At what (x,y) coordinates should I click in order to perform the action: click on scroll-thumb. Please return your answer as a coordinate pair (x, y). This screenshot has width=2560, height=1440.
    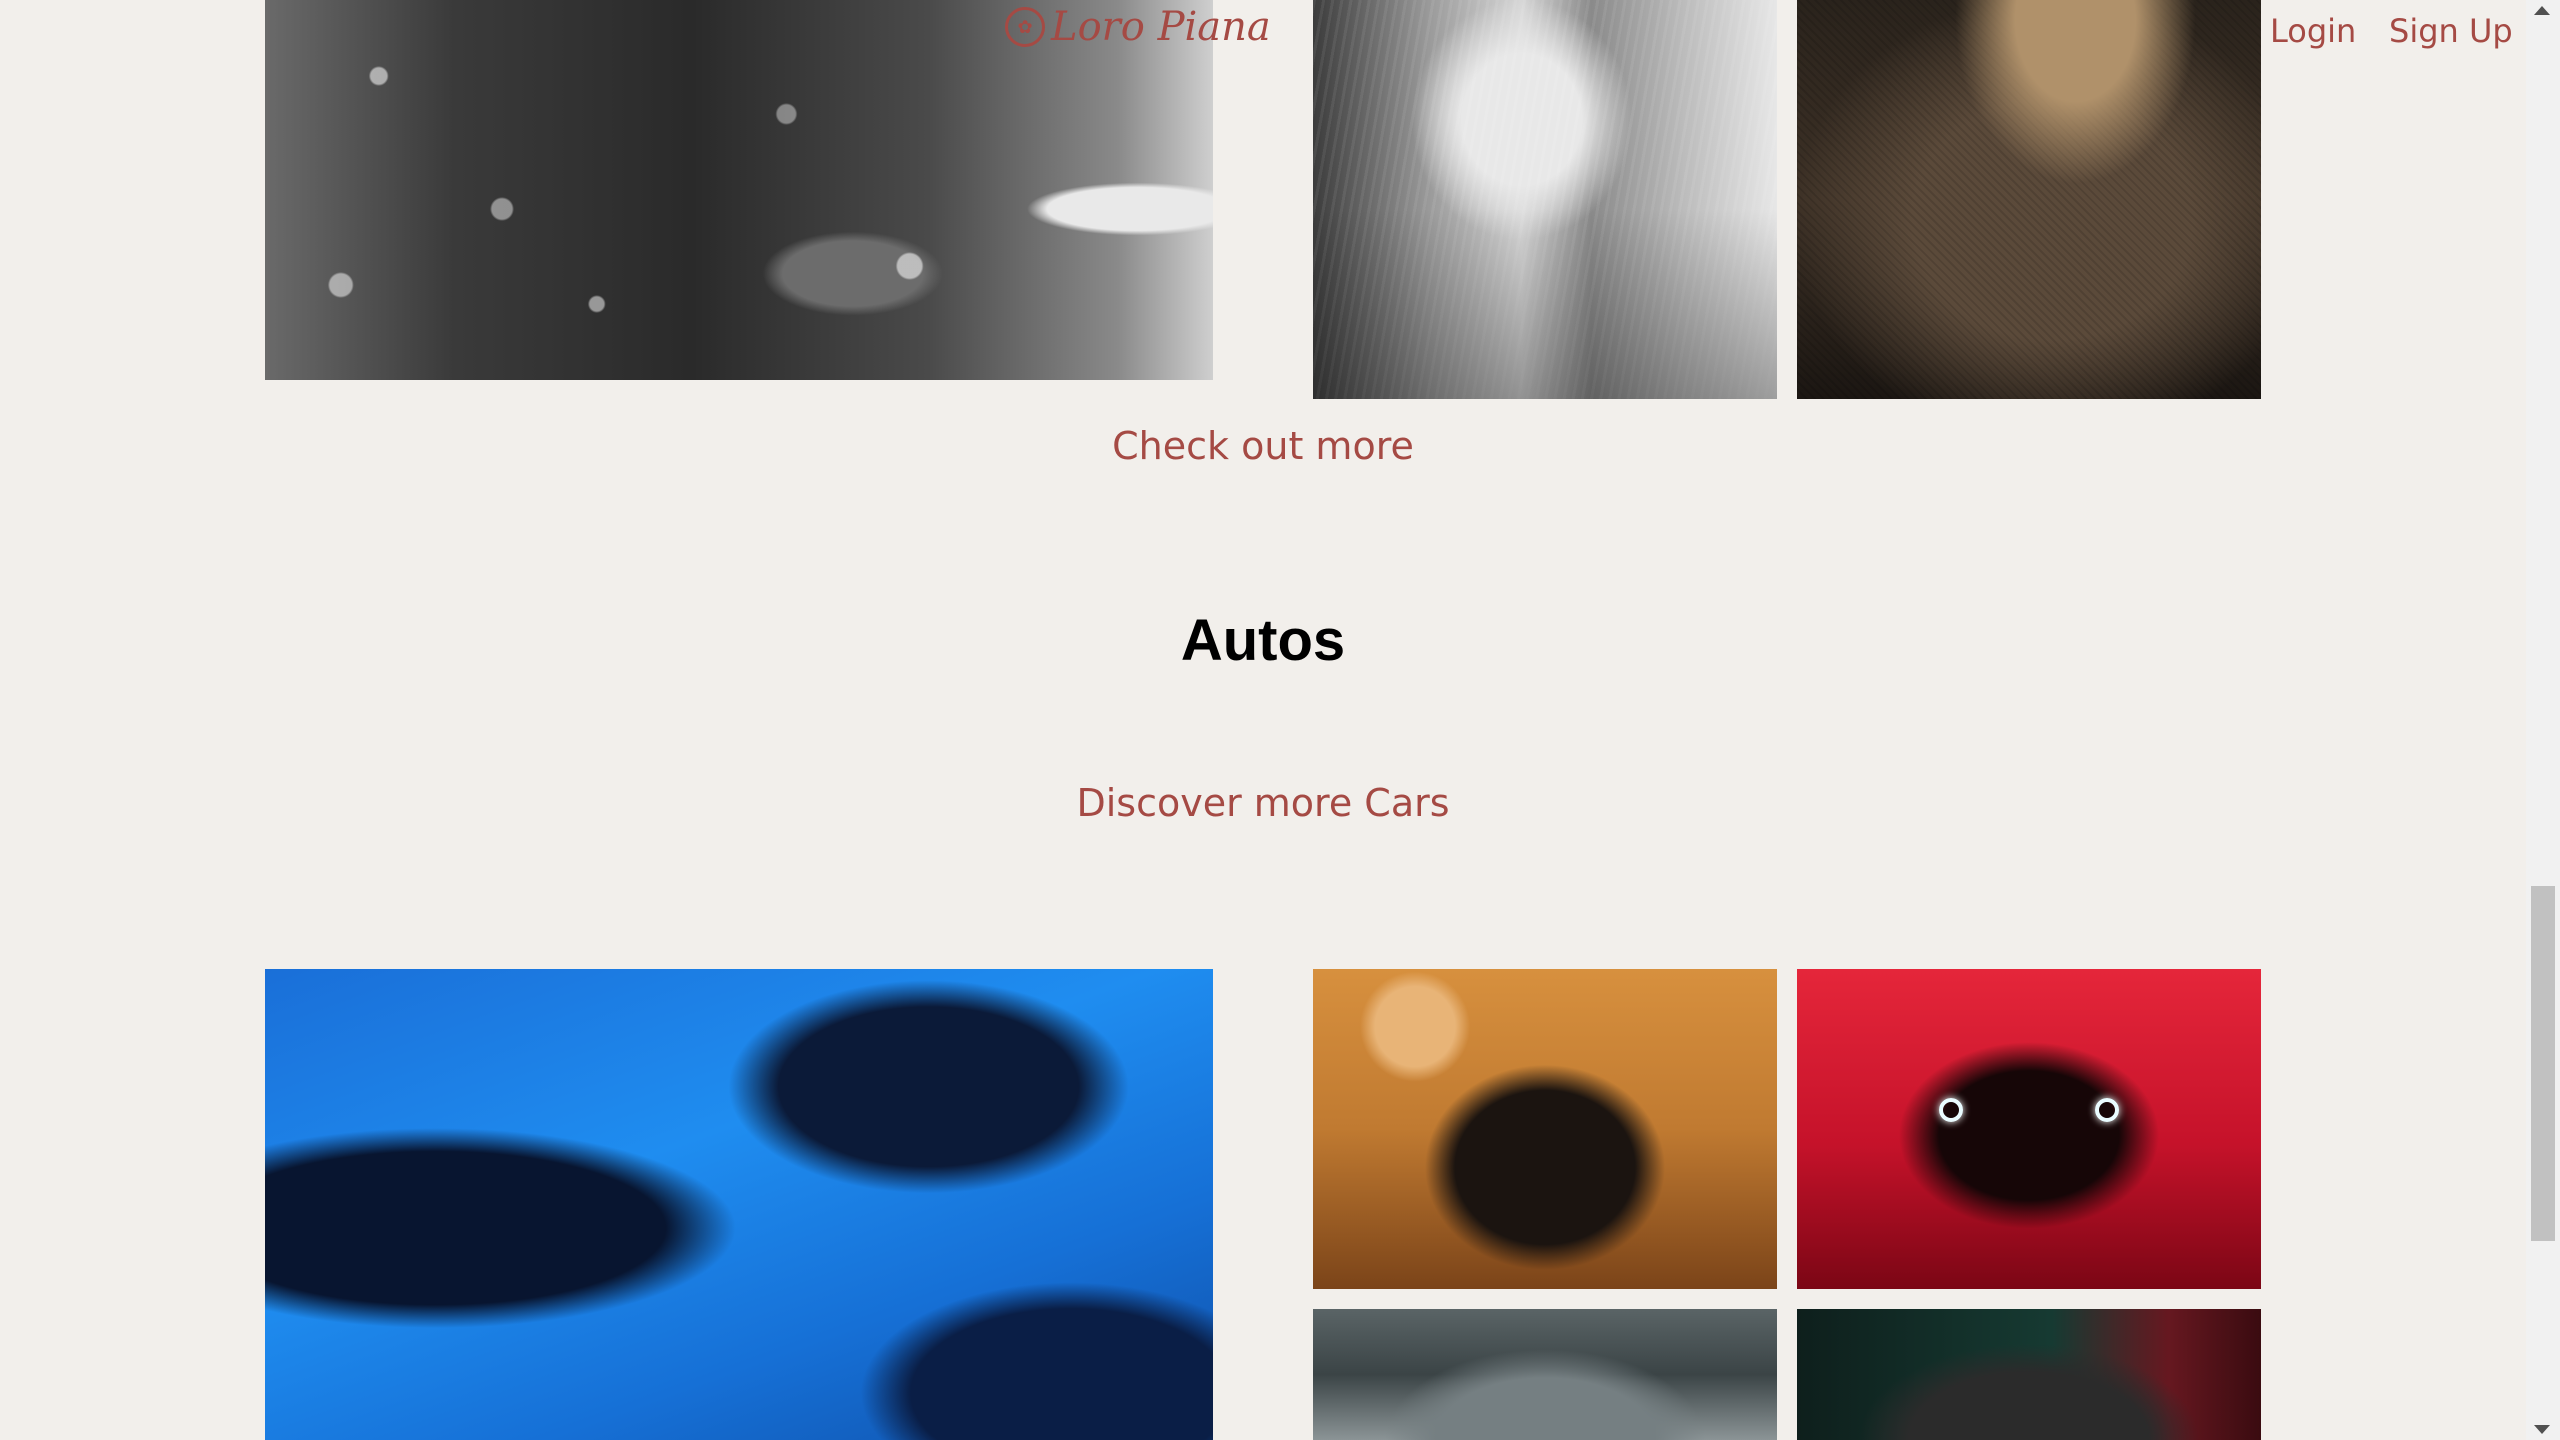
    Looking at the image, I should click on (2543, 1063).